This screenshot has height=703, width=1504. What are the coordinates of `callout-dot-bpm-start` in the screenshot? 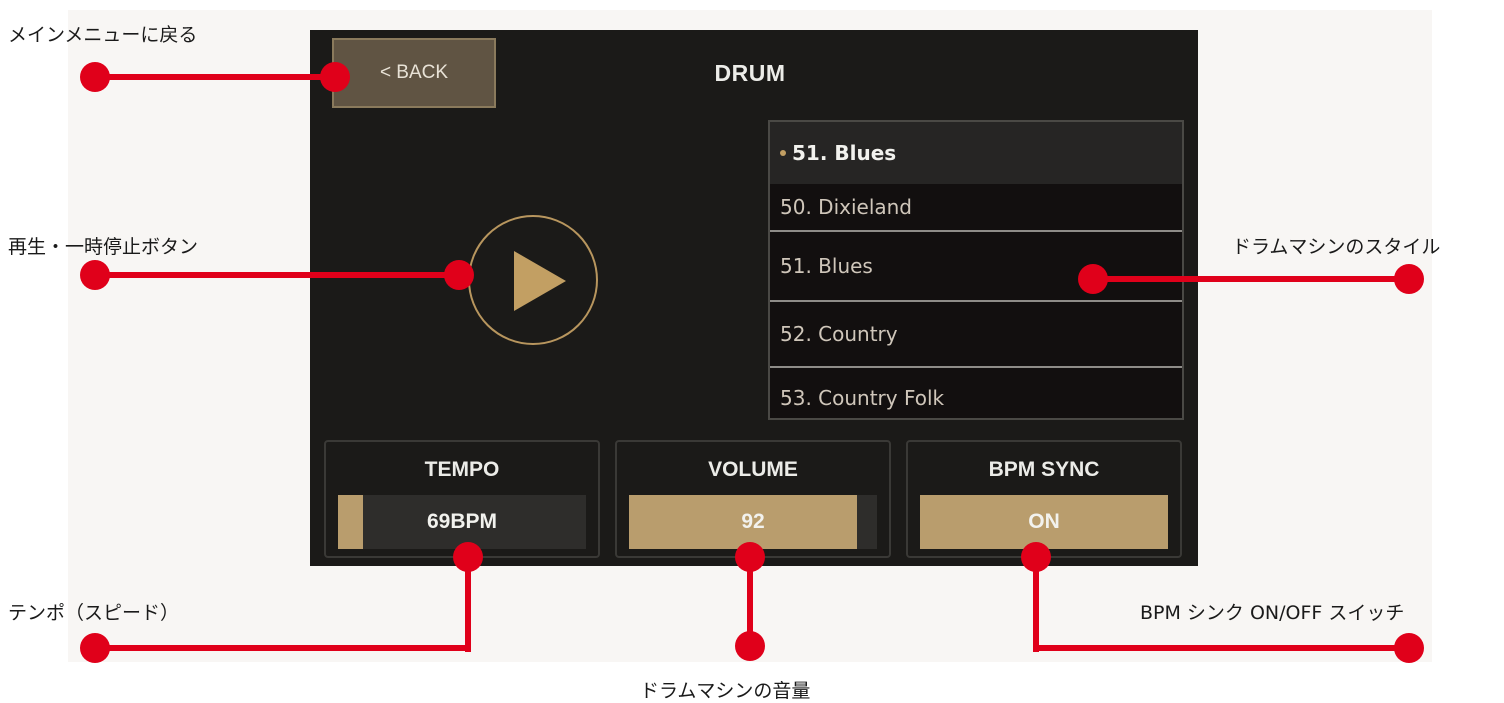 It's located at (1036, 557).